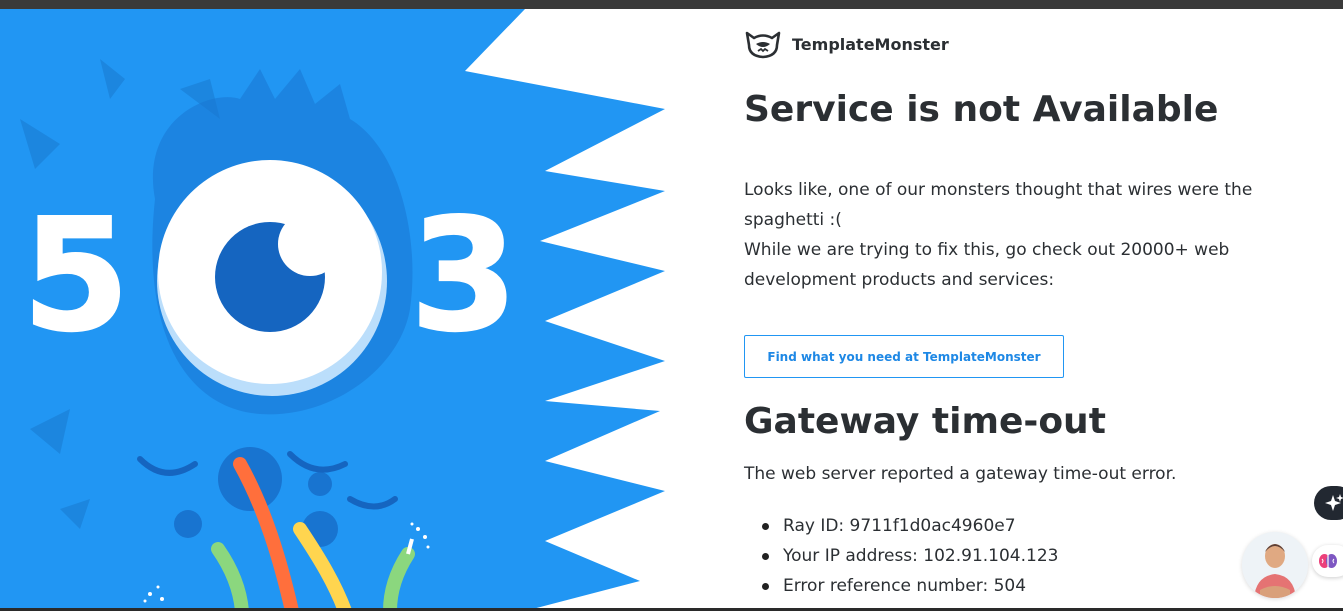  I want to click on sparkle-icon, so click(1334, 502).